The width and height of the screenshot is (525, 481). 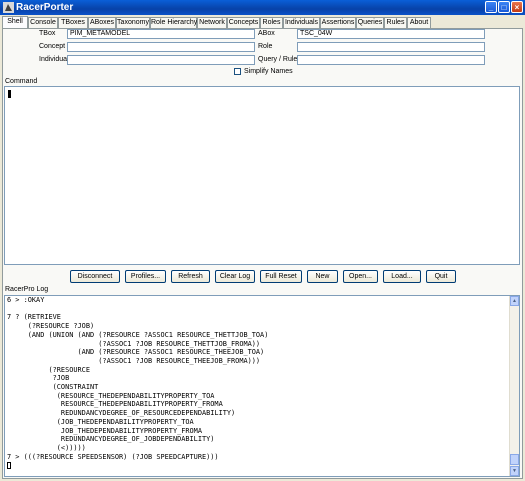 What do you see at coordinates (514, 471) in the screenshot?
I see `scroll-down-icon: ▼` at bounding box center [514, 471].